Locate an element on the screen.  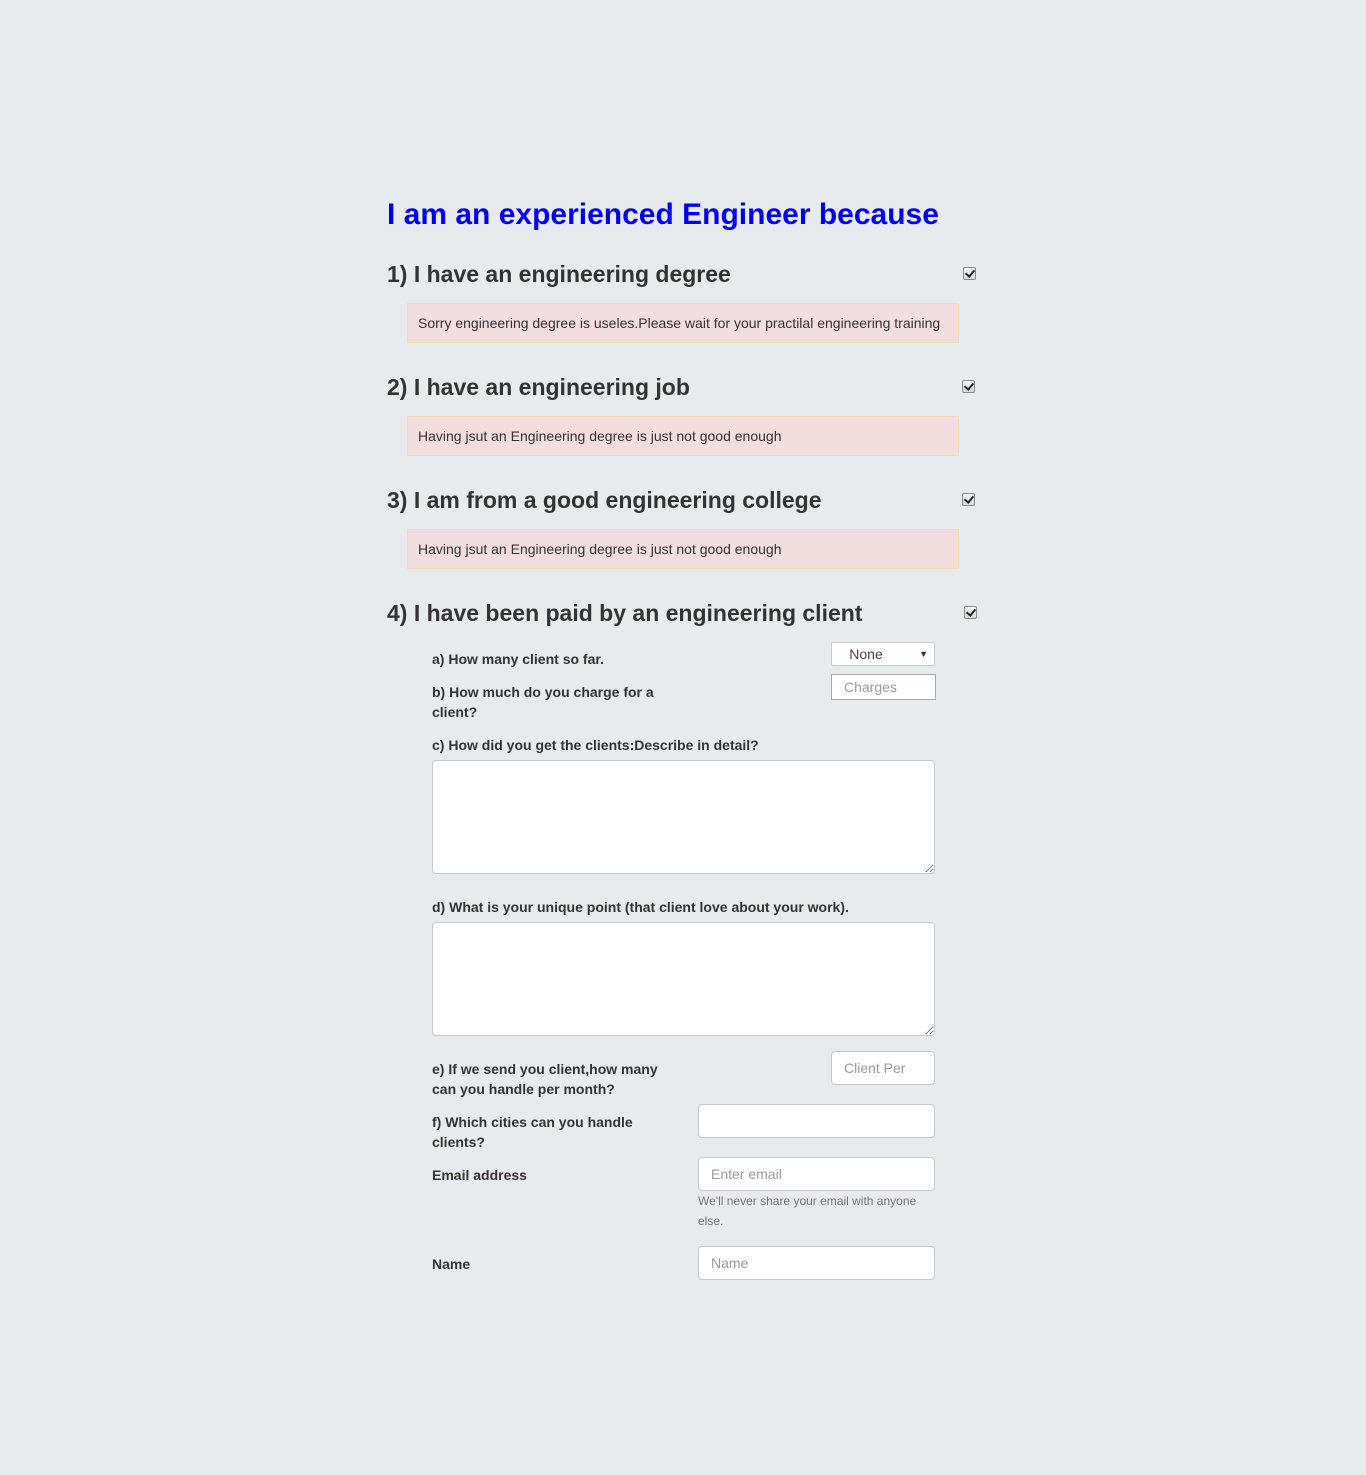
question-1-heading: 1) I have an engineering degree is located at coordinates (559, 274).